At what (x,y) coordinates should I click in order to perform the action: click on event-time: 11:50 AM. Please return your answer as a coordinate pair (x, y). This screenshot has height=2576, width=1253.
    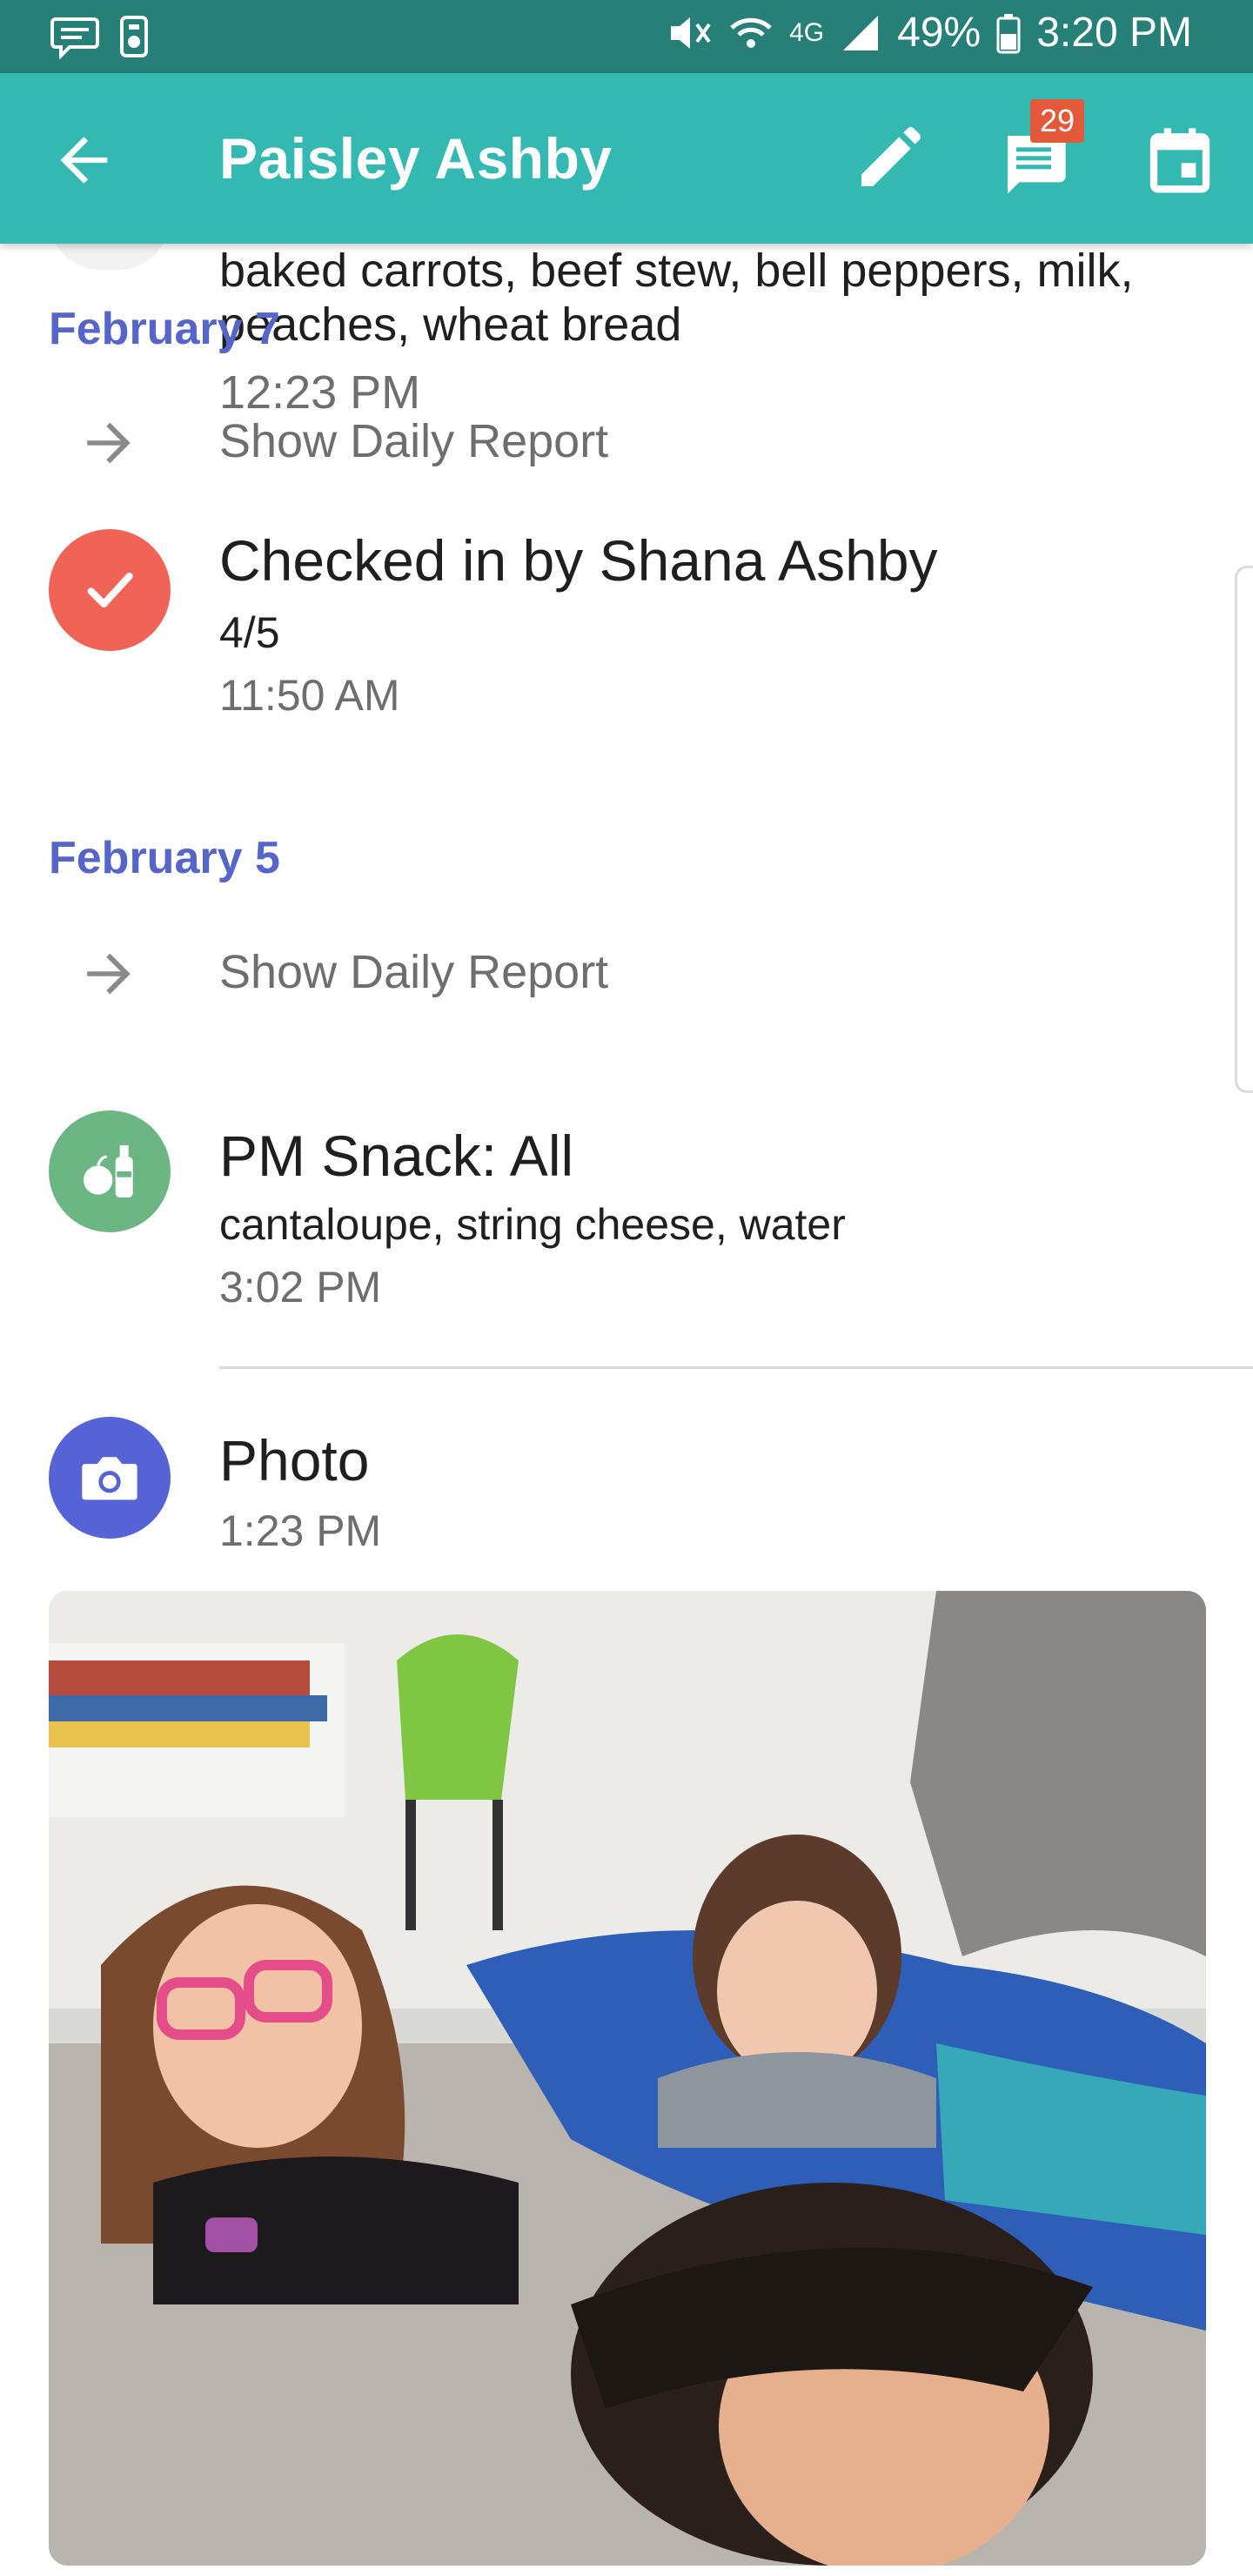
    Looking at the image, I should click on (309, 696).